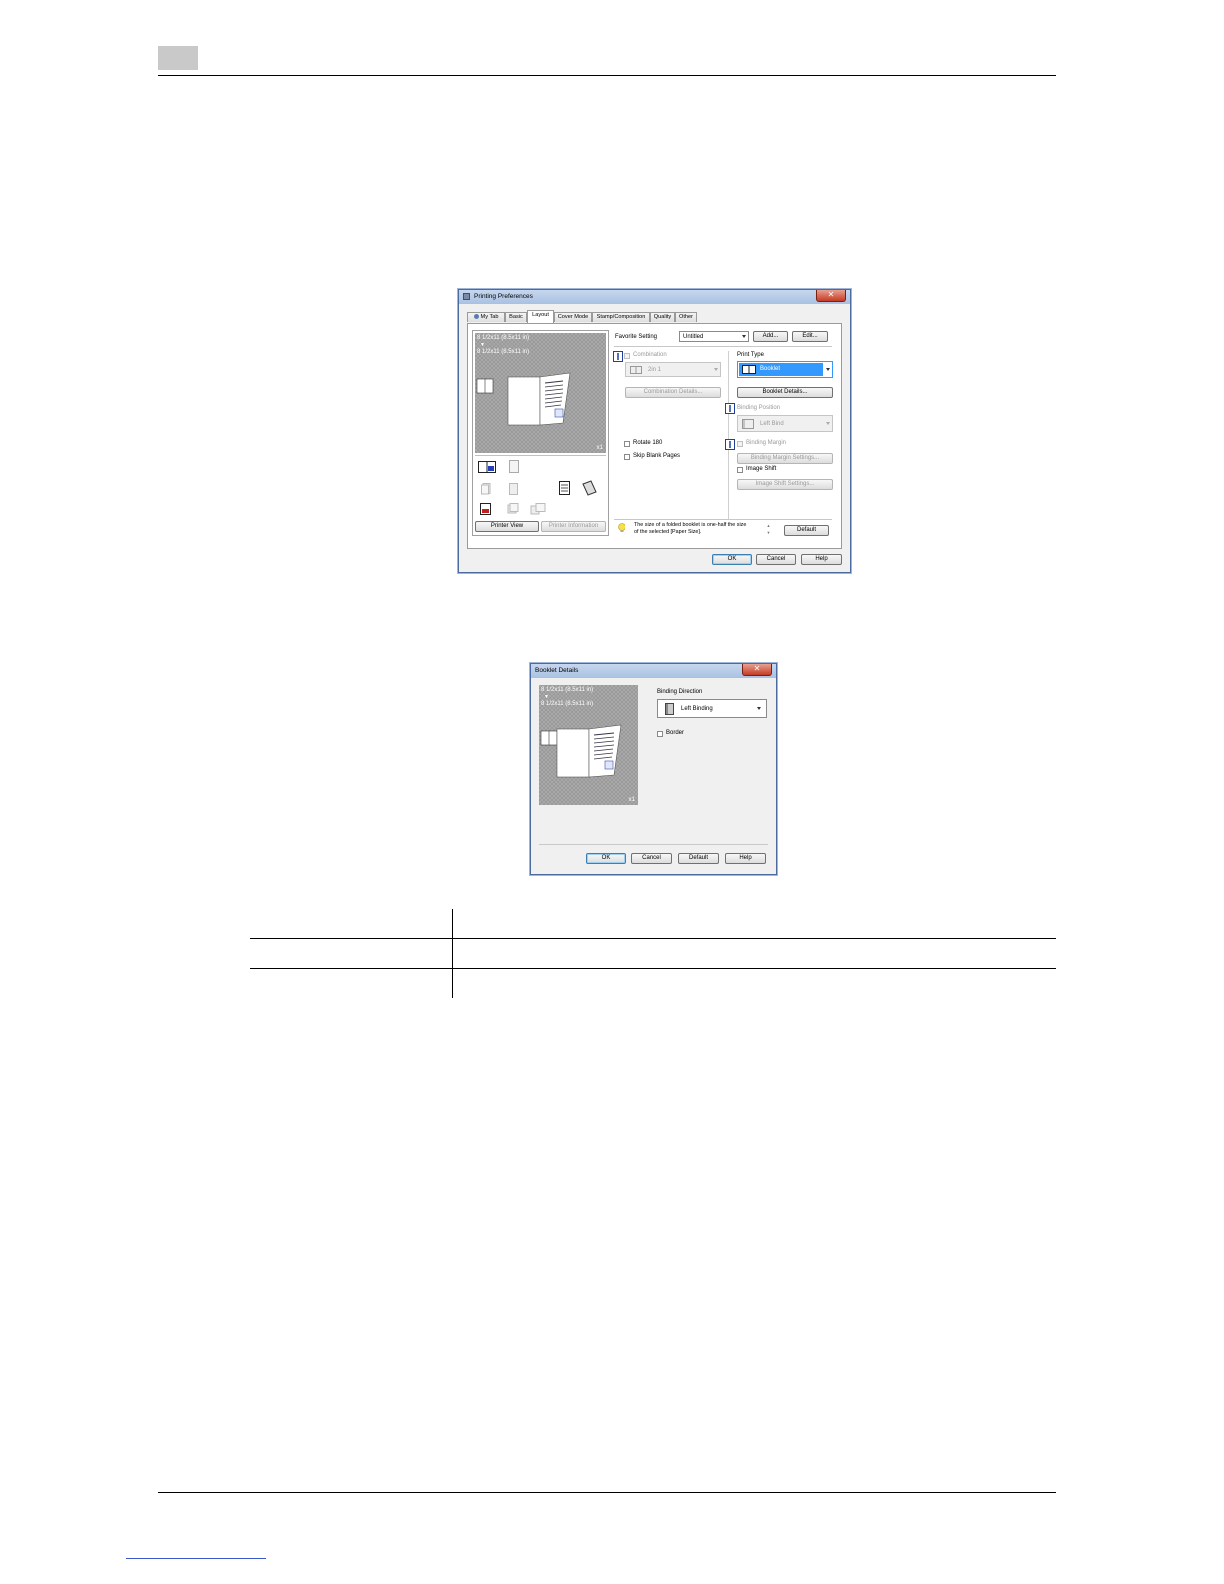 The height and width of the screenshot is (1584, 1224). Describe the element at coordinates (607, 75) in the screenshot. I see `header-rule` at that location.